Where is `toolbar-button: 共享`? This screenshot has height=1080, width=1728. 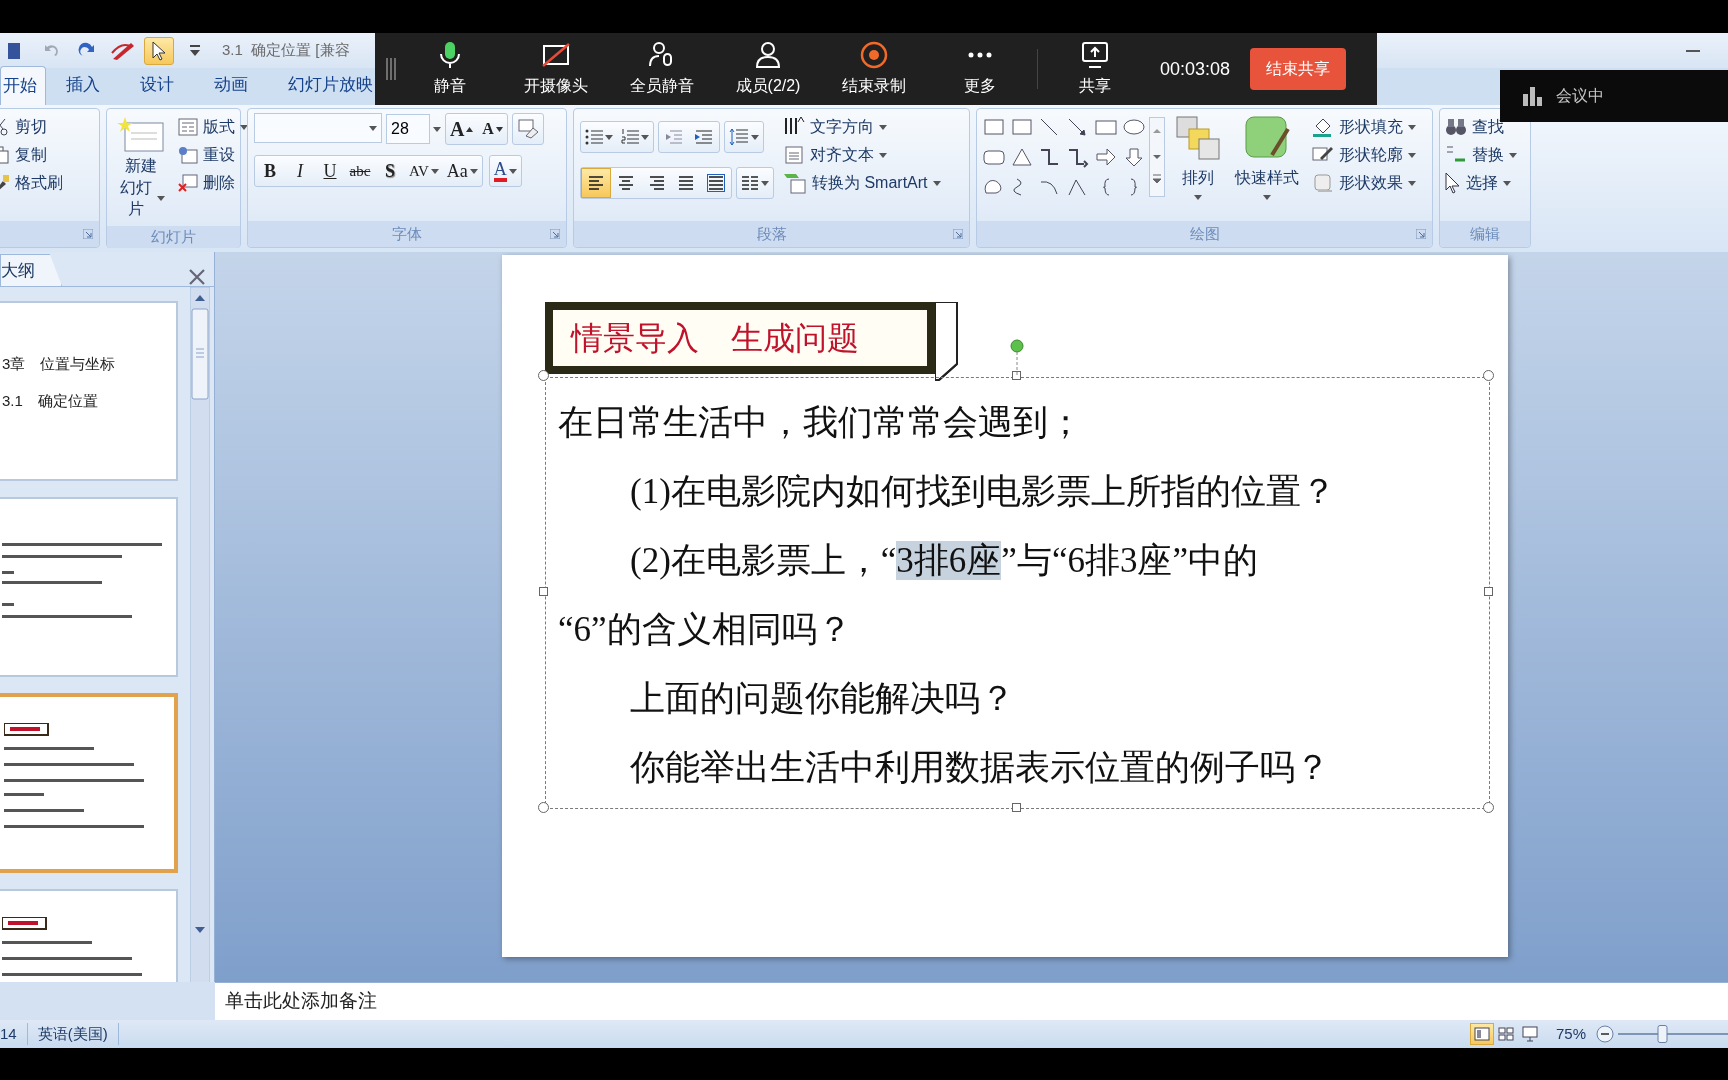 toolbar-button: 共享 is located at coordinates (1095, 69).